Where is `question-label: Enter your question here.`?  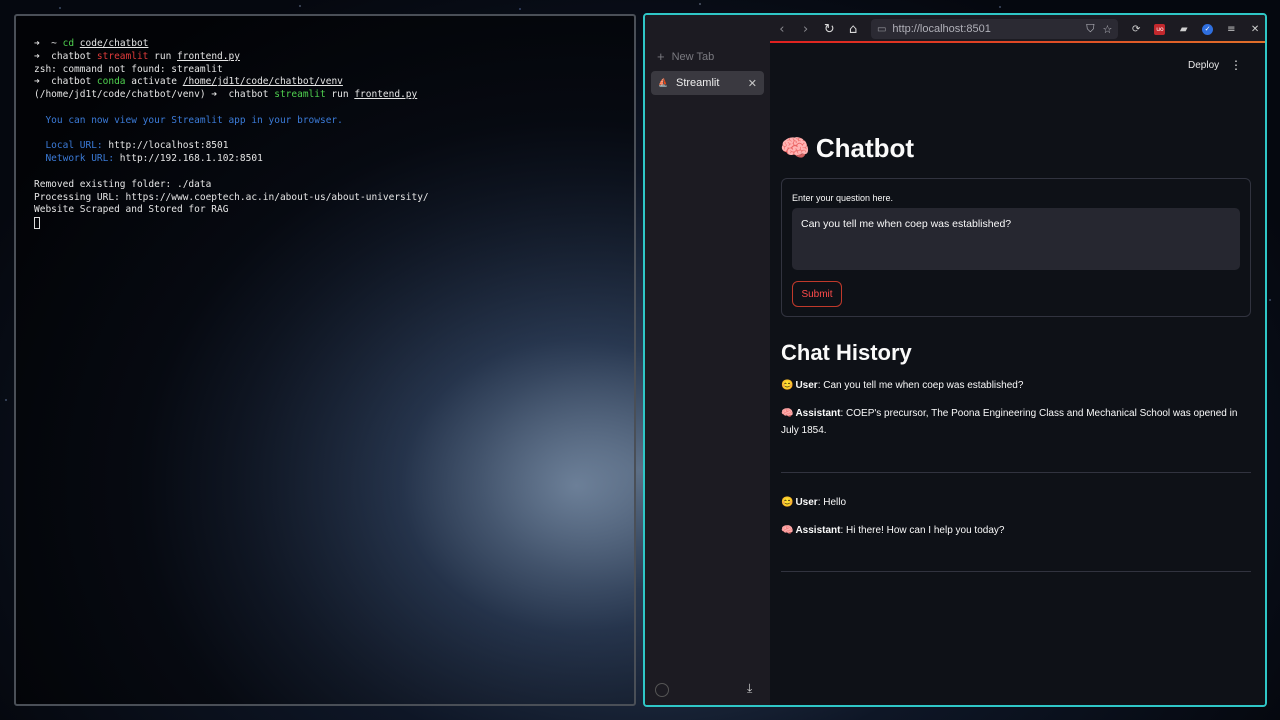
question-label: Enter your question here. is located at coordinates (843, 198).